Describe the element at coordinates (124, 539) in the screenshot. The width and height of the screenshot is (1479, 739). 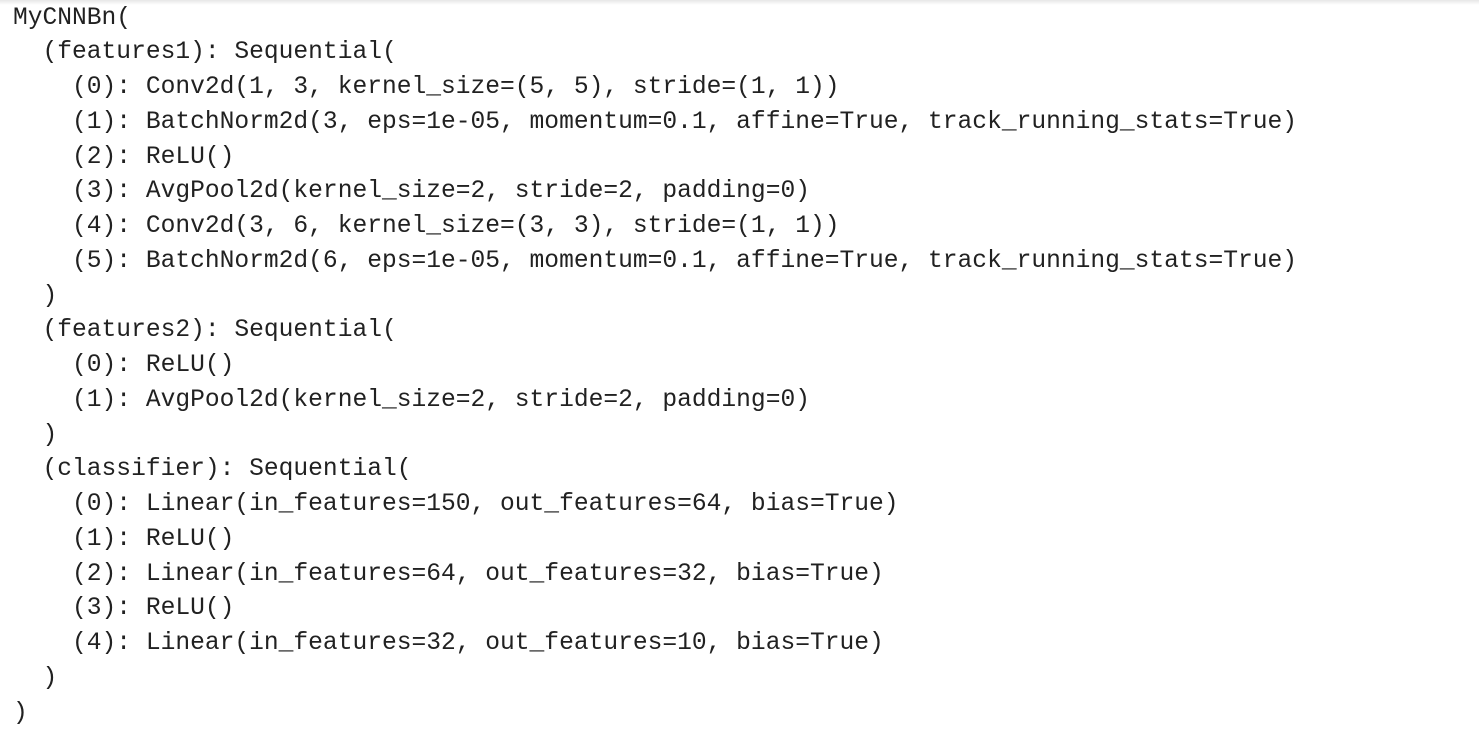
I see `output-line: (1): ReLU()` at that location.